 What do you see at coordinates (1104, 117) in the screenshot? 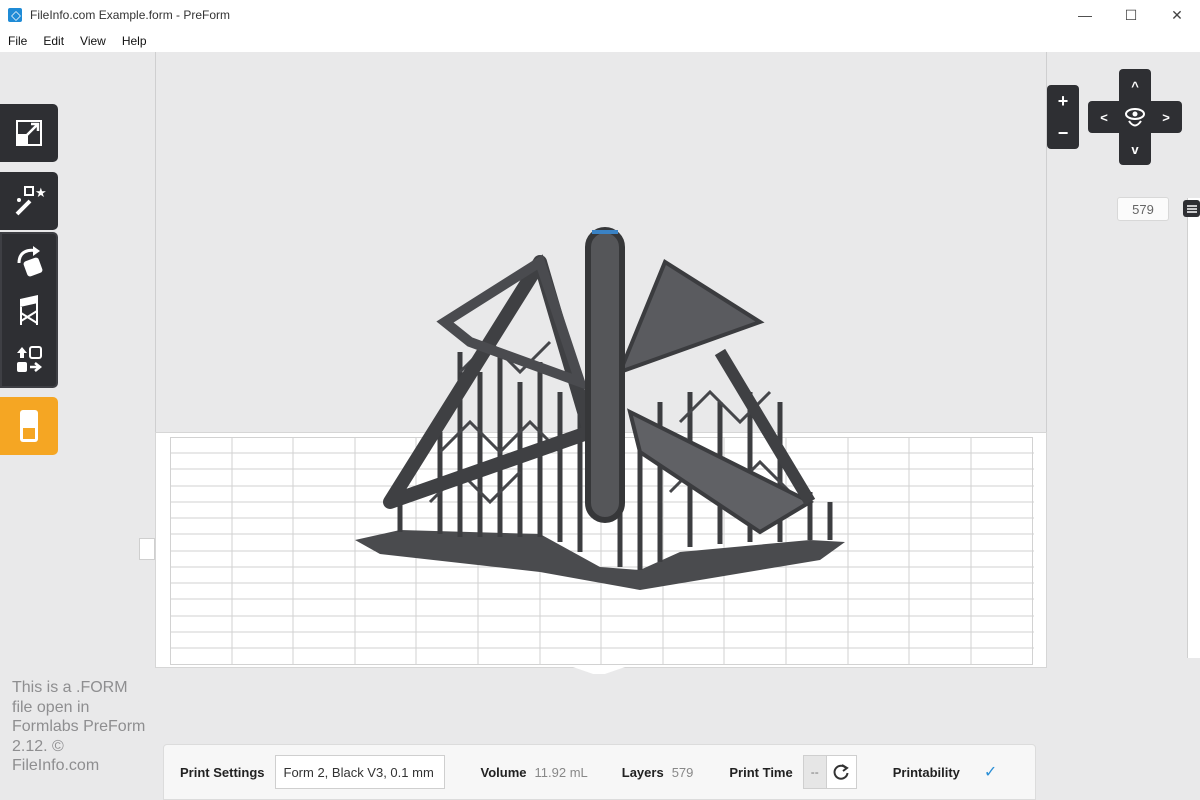
I see `pan-left-button: <` at bounding box center [1104, 117].